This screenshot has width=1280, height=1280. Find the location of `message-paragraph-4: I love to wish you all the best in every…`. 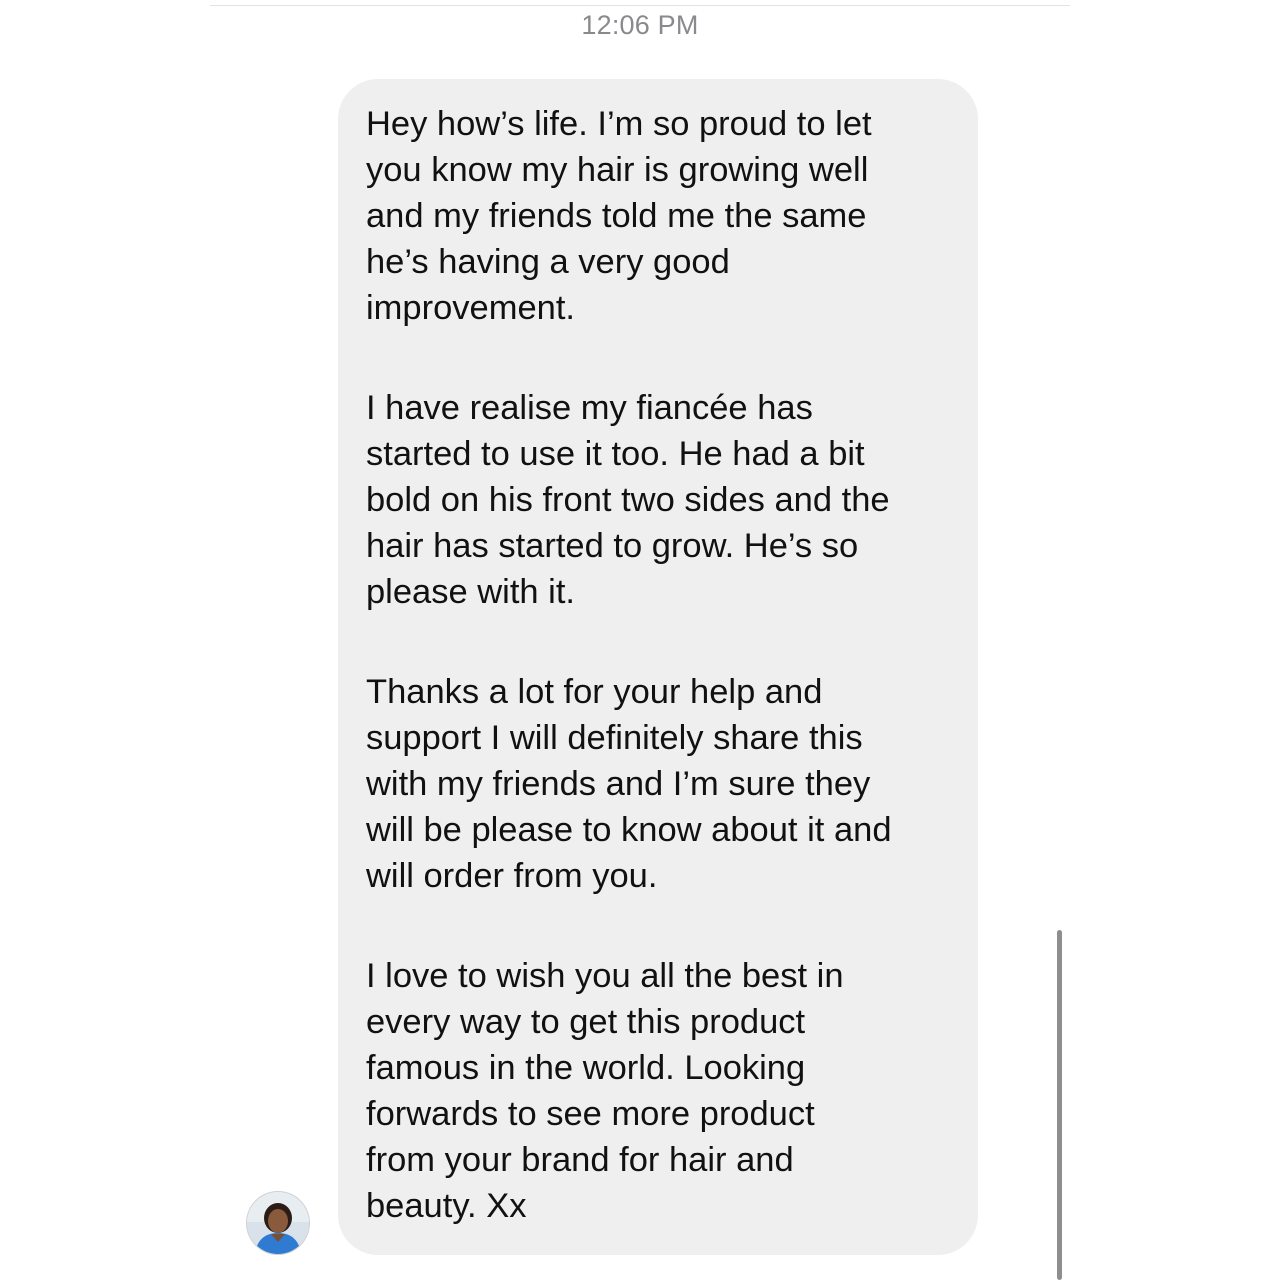

message-paragraph-4: I love to wish you all the best in every… is located at coordinates (605, 1091).